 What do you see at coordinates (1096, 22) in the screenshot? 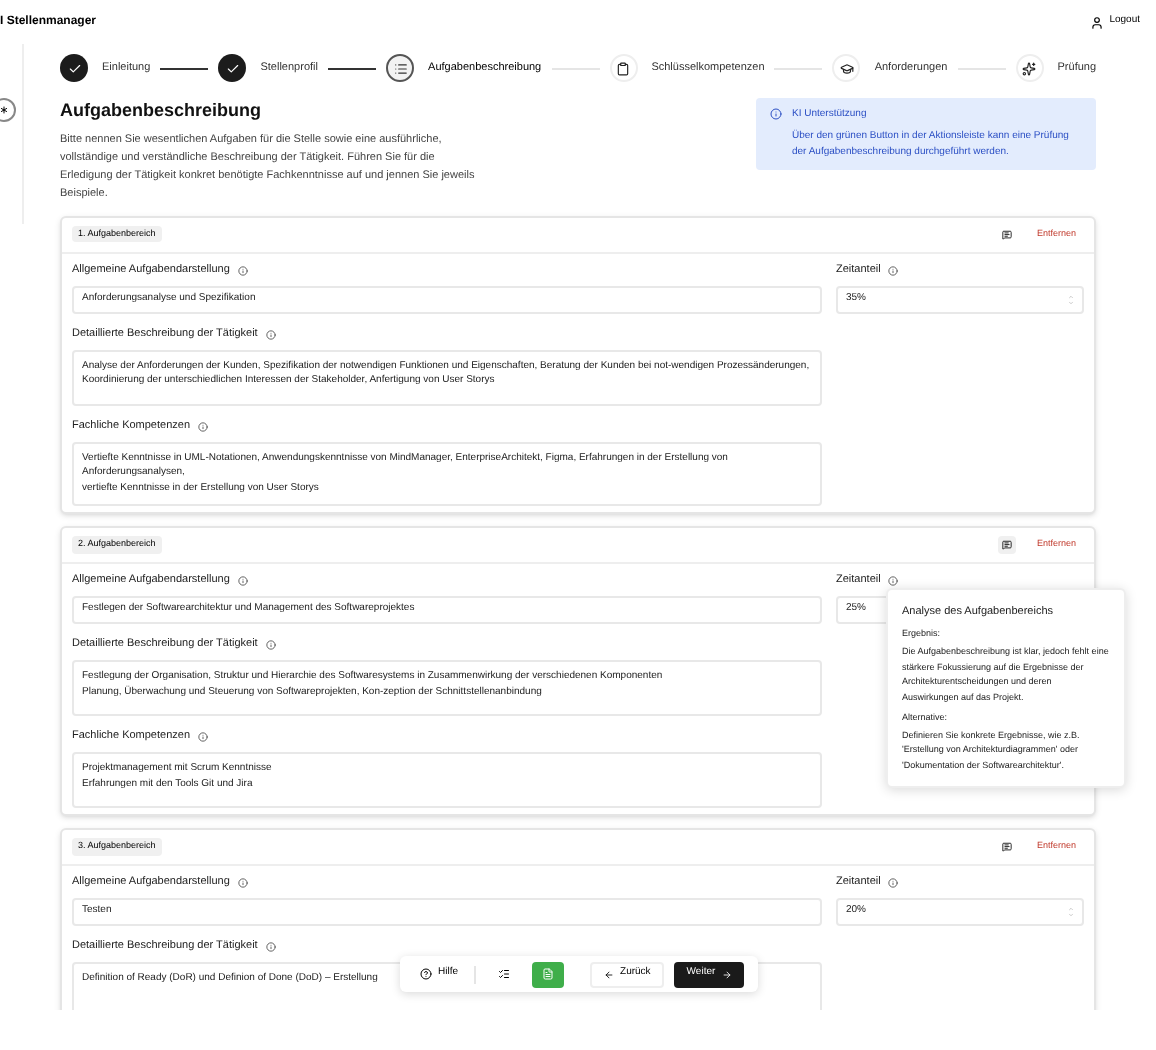
I see `user-icon` at bounding box center [1096, 22].